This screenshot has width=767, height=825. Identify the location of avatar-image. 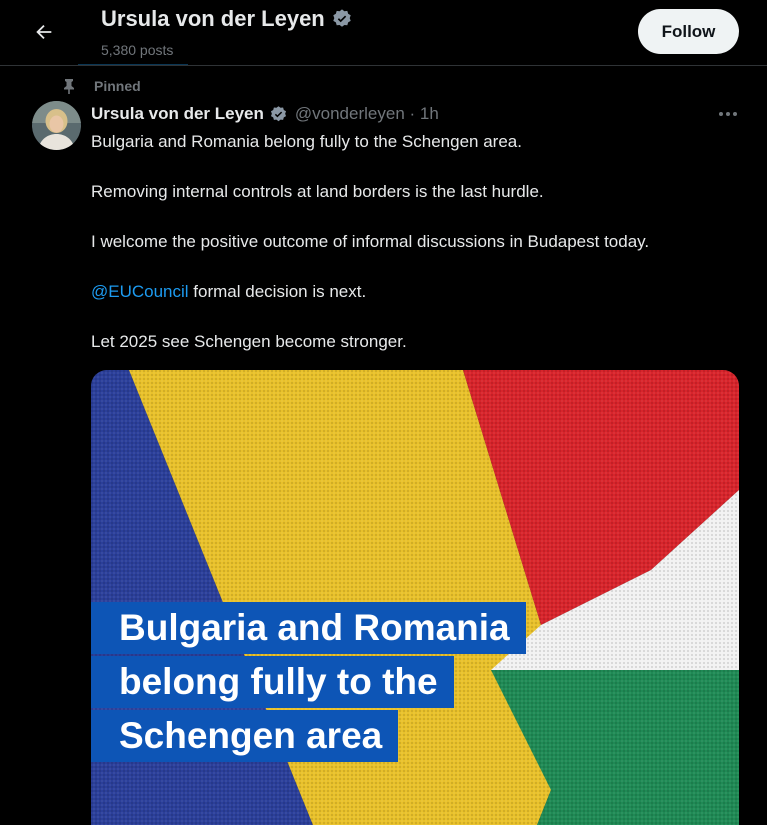
(56, 125).